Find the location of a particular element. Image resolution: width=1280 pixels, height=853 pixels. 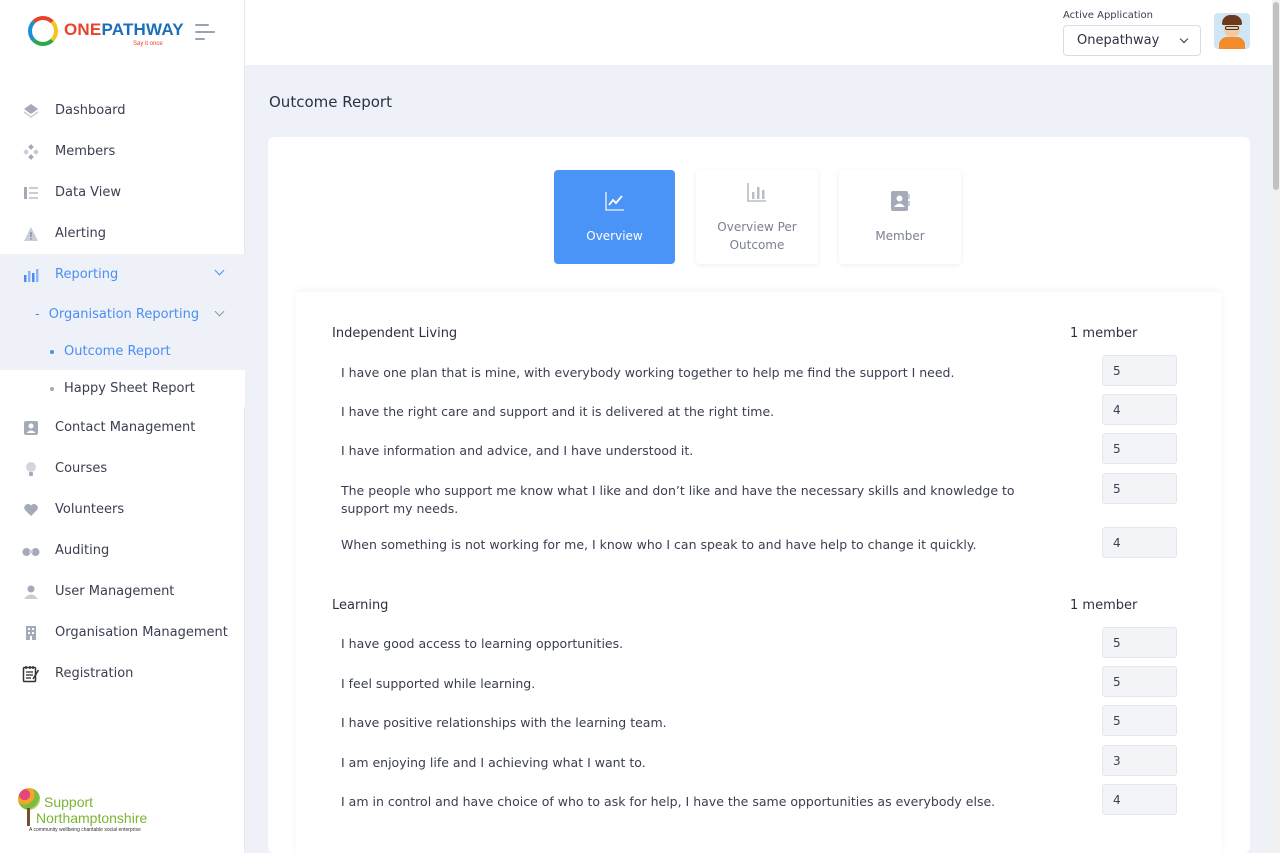

sidebar-item-label: Happy Sheet Report is located at coordinates (129, 388).